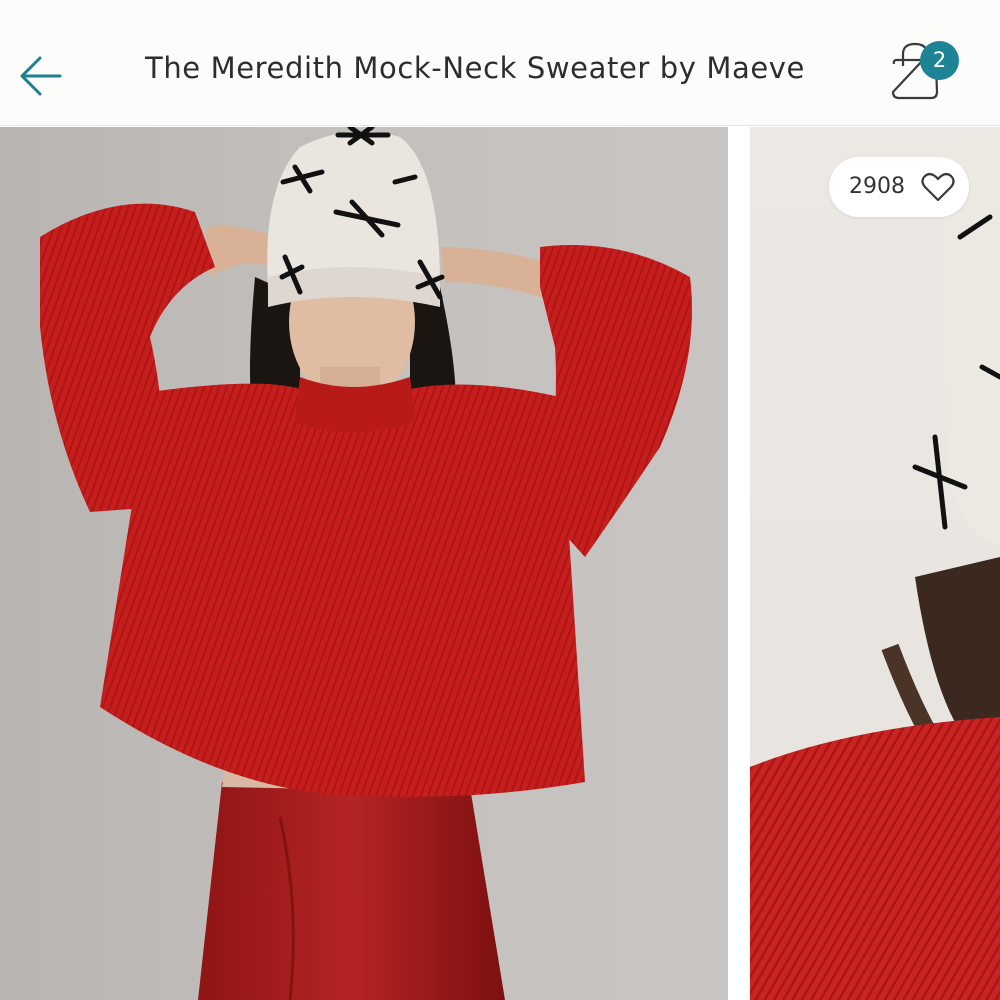  Describe the element at coordinates (938, 187) in the screenshot. I see `heart-outline-icon` at that location.